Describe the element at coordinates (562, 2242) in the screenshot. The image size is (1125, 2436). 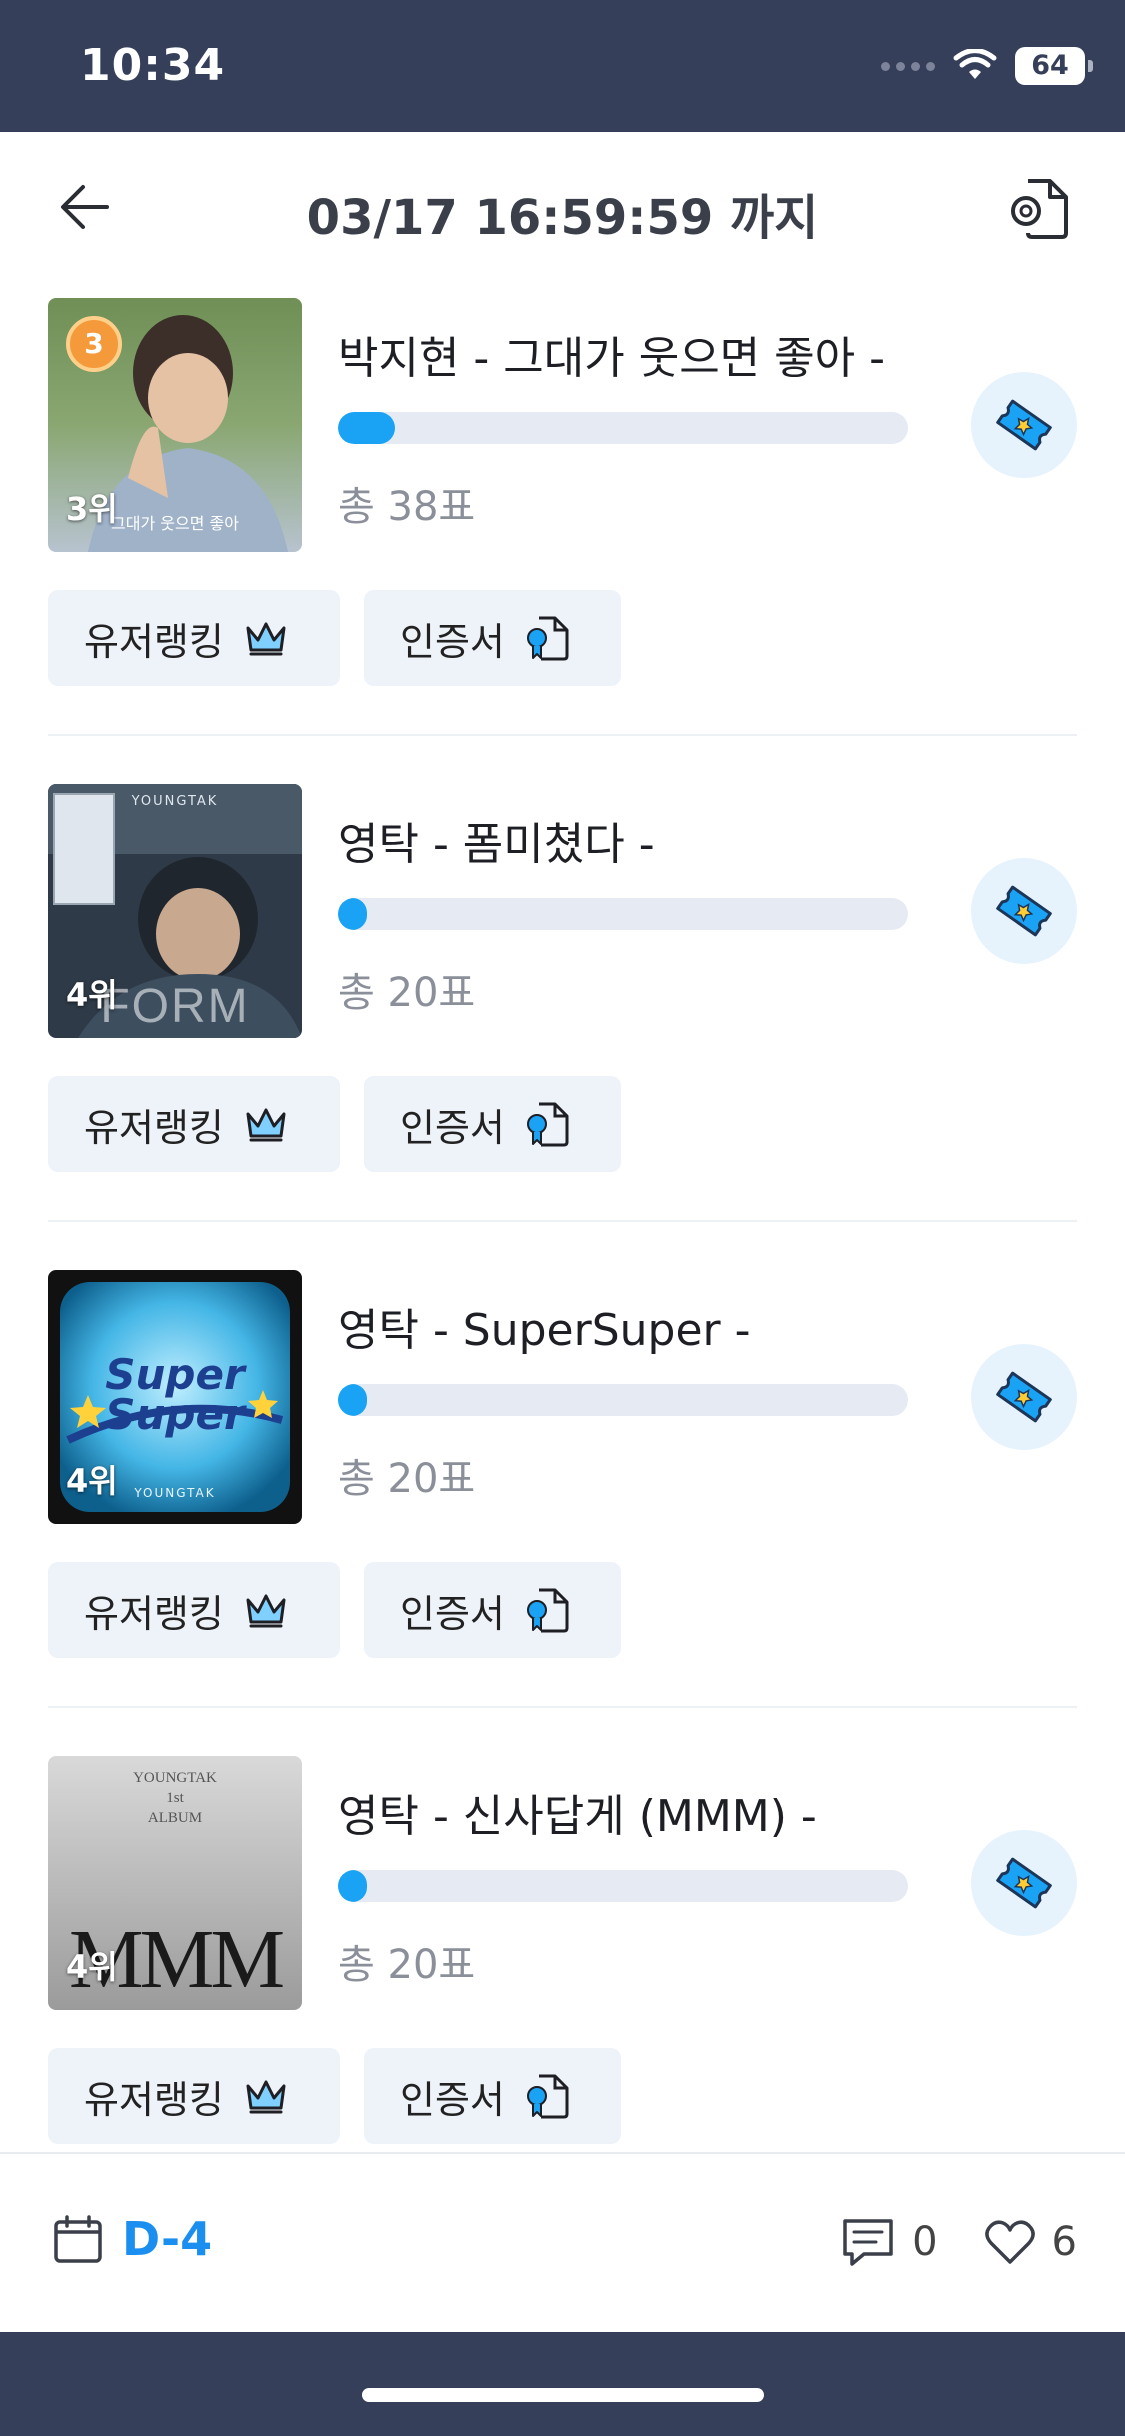
I see `footer-bar: D-4 0 6` at that location.